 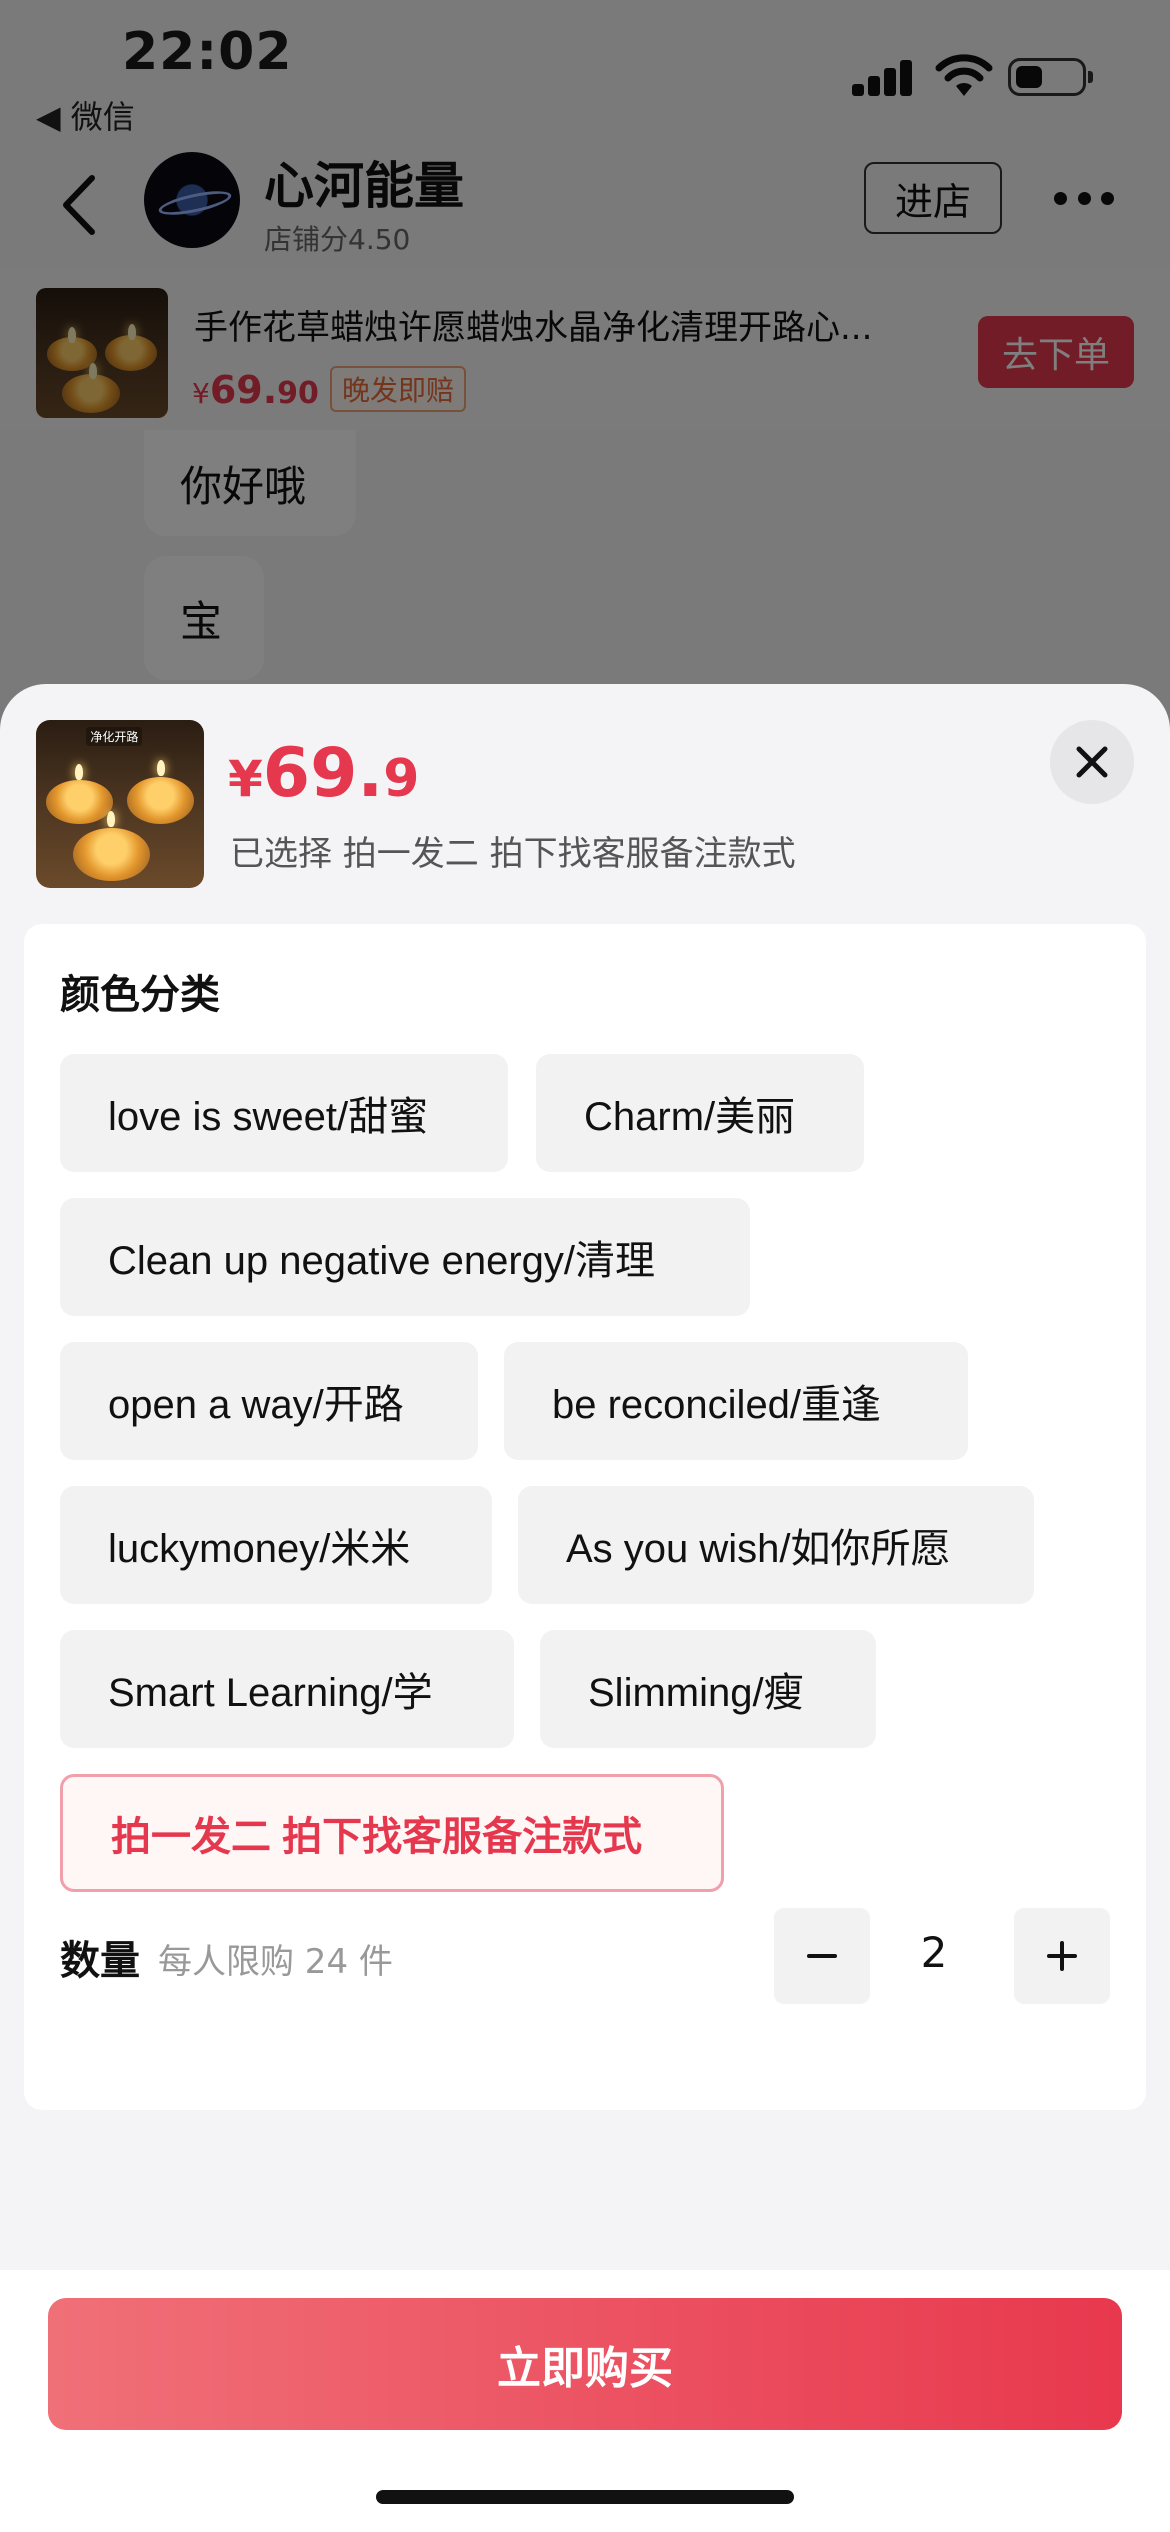 What do you see at coordinates (392, 1833) in the screenshot?
I see `sku-option-selected: 拍一发二 拍下找客服备注款式` at bounding box center [392, 1833].